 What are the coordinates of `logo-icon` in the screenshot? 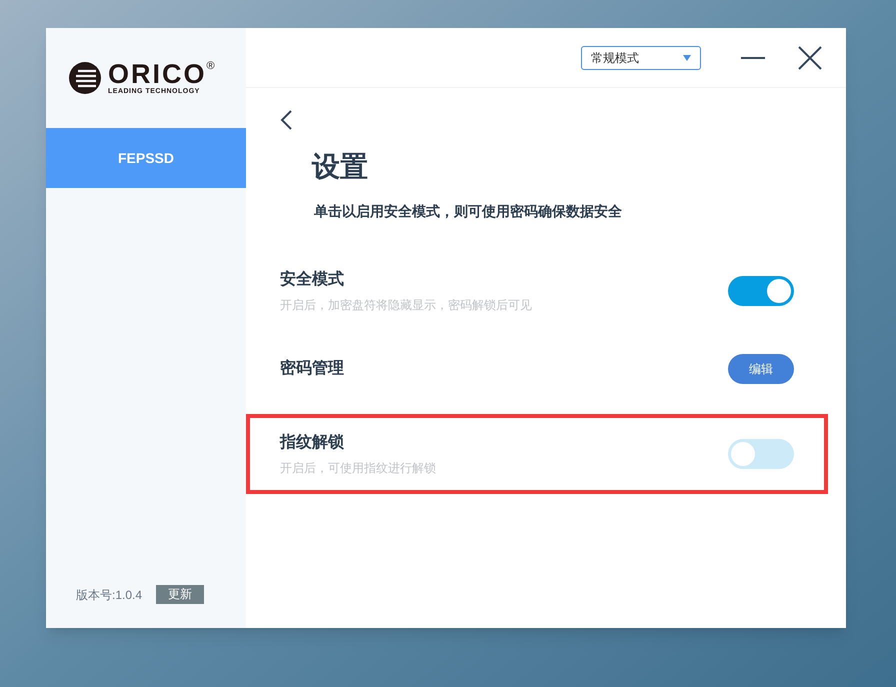 It's located at (85, 78).